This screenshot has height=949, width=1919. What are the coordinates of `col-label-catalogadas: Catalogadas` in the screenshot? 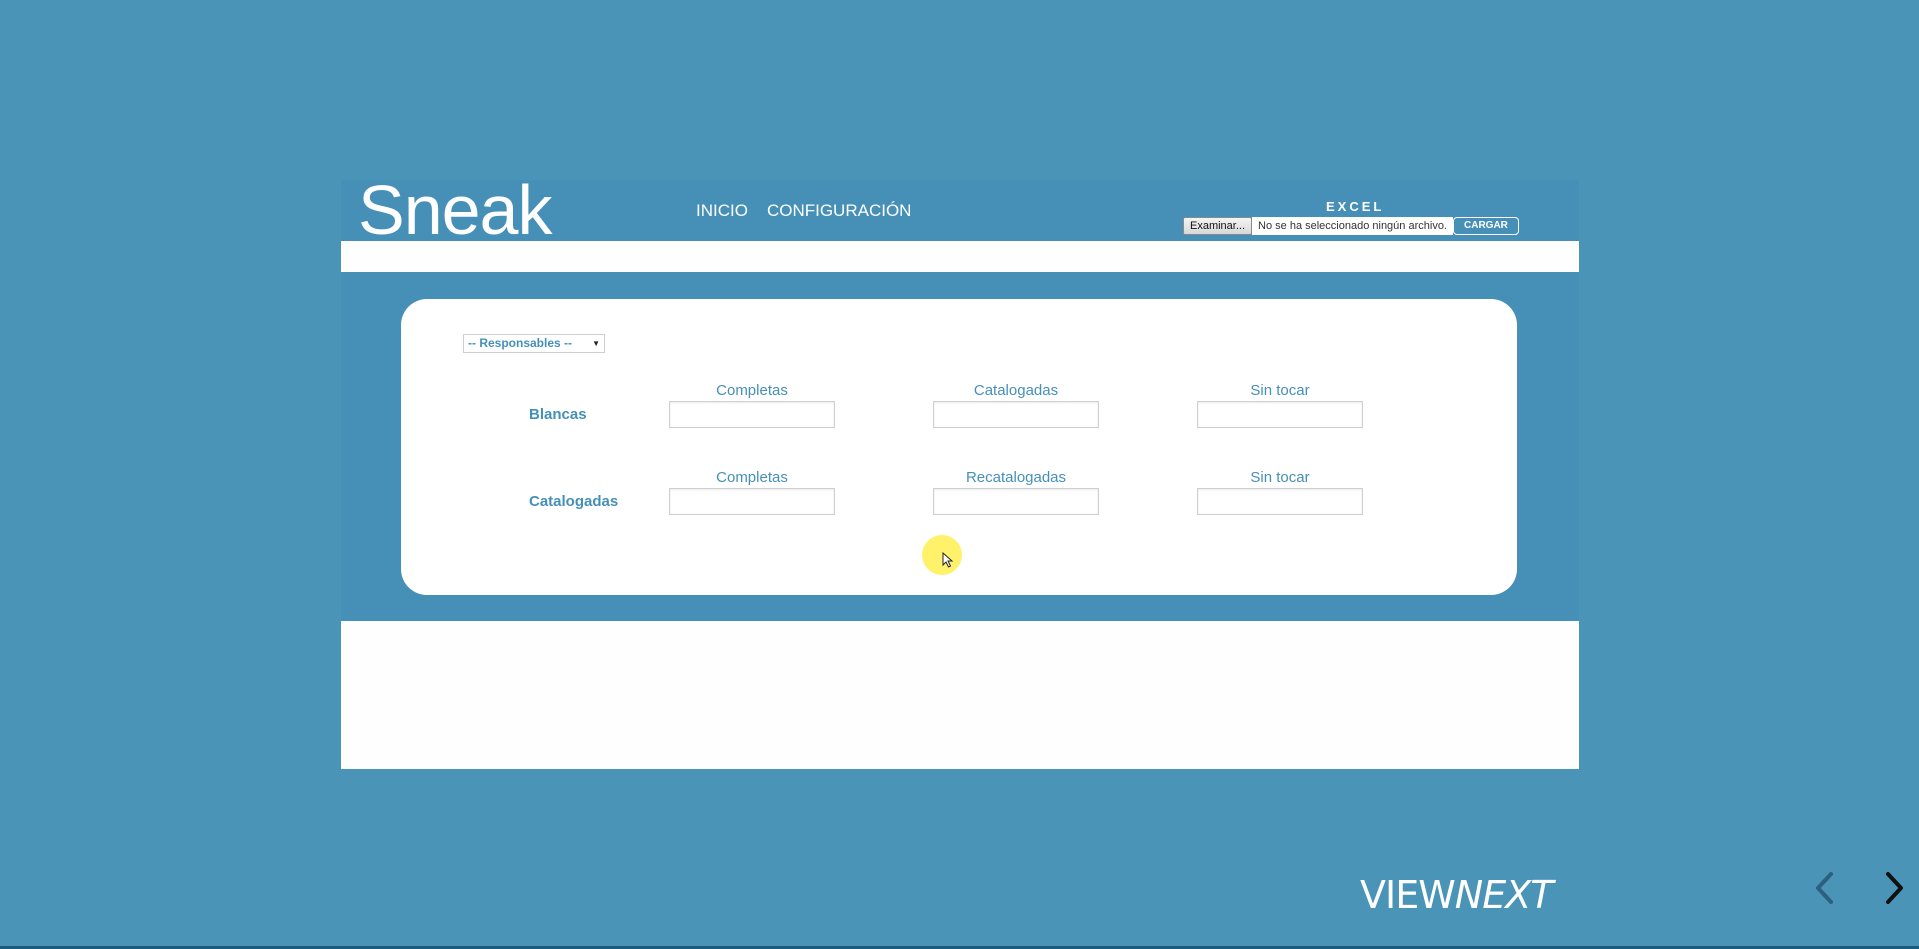 It's located at (1016, 390).